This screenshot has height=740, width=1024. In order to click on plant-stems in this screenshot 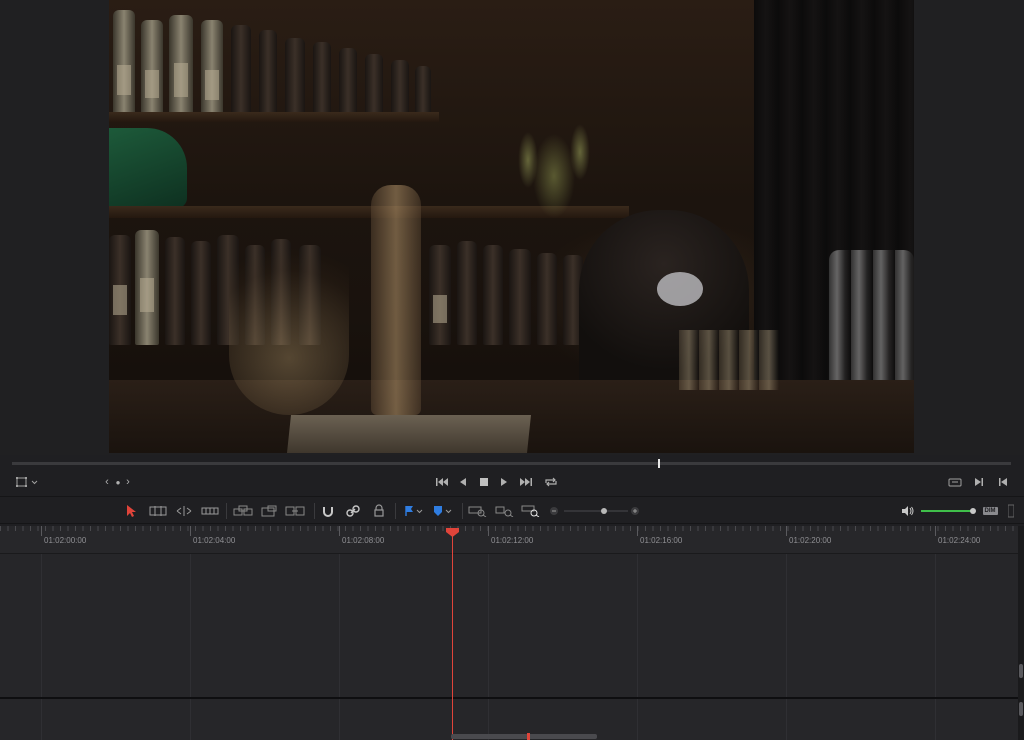, I will do `click(554, 160)`.